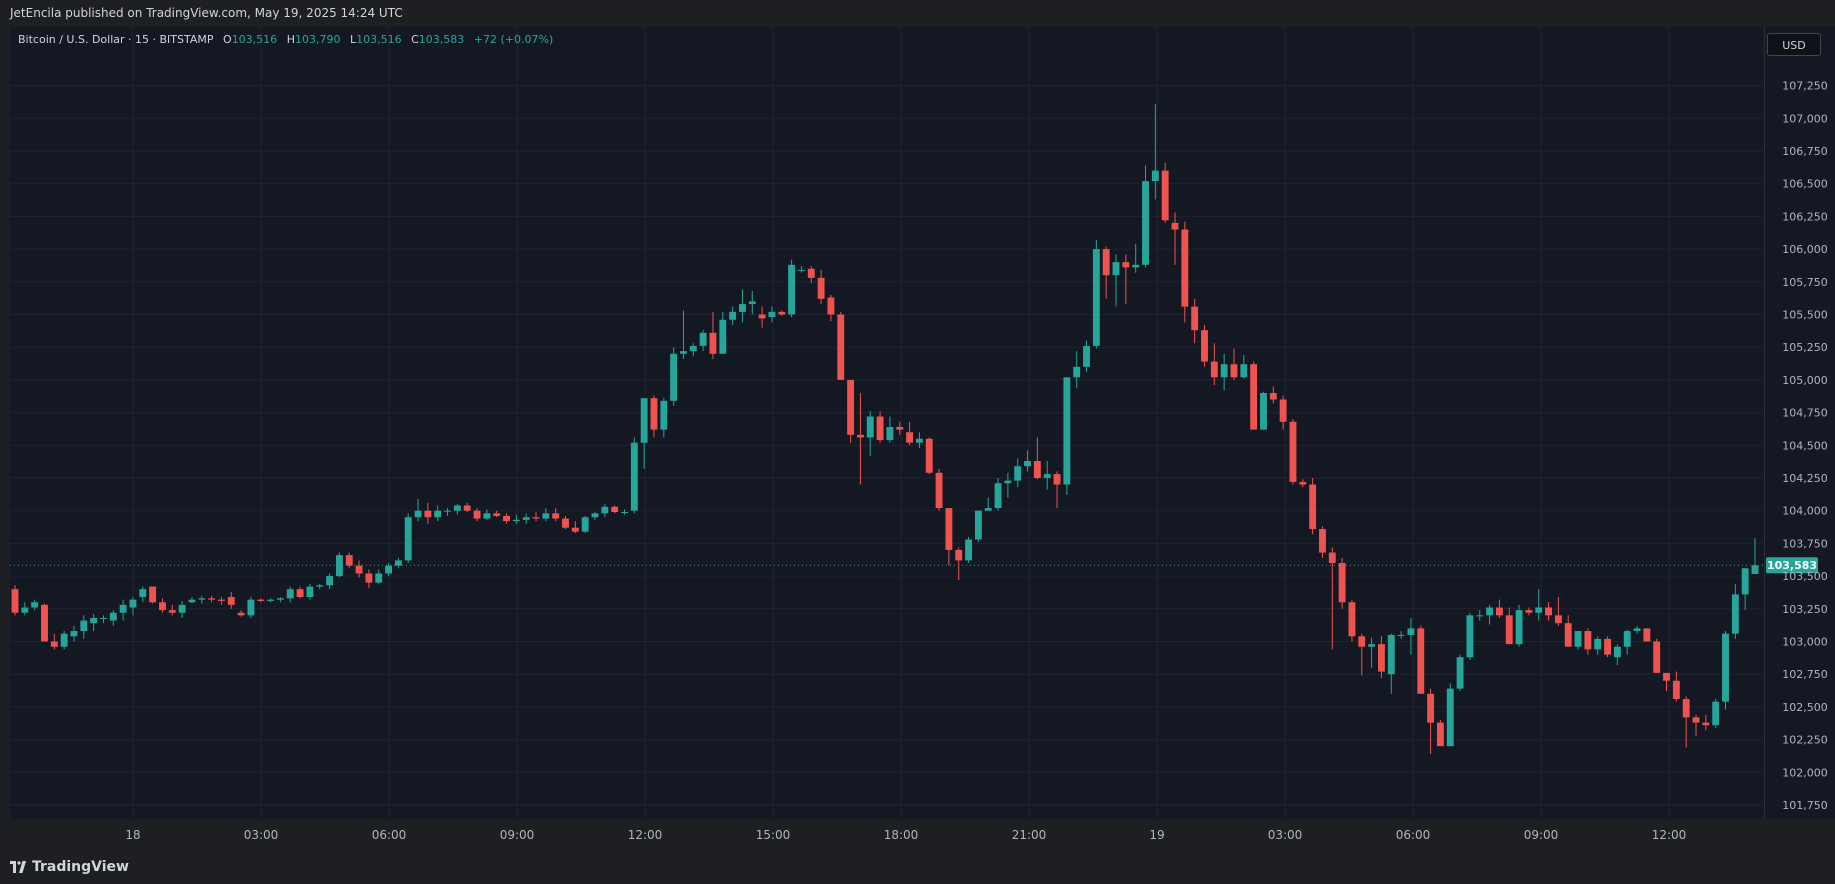  What do you see at coordinates (80, 867) in the screenshot?
I see `brand-text: TradingView` at bounding box center [80, 867].